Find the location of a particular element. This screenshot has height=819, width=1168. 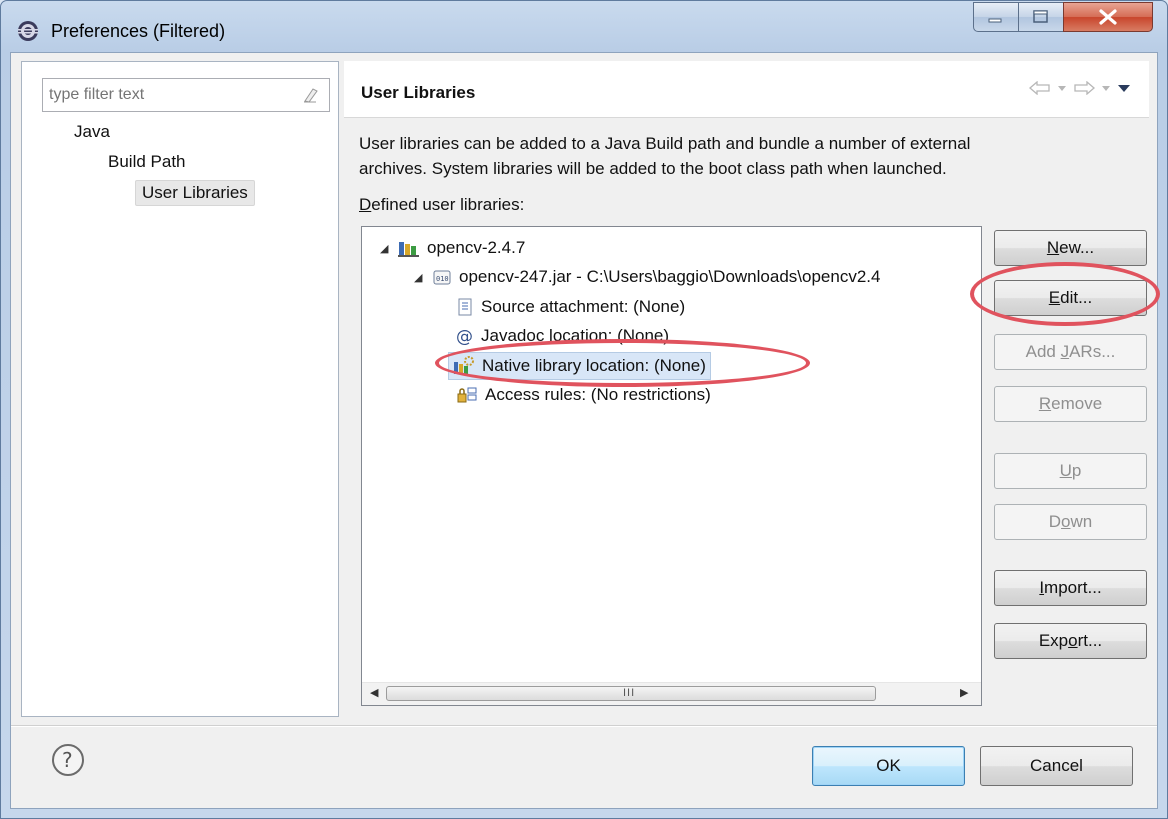

down-button: Down is located at coordinates (1070, 522).